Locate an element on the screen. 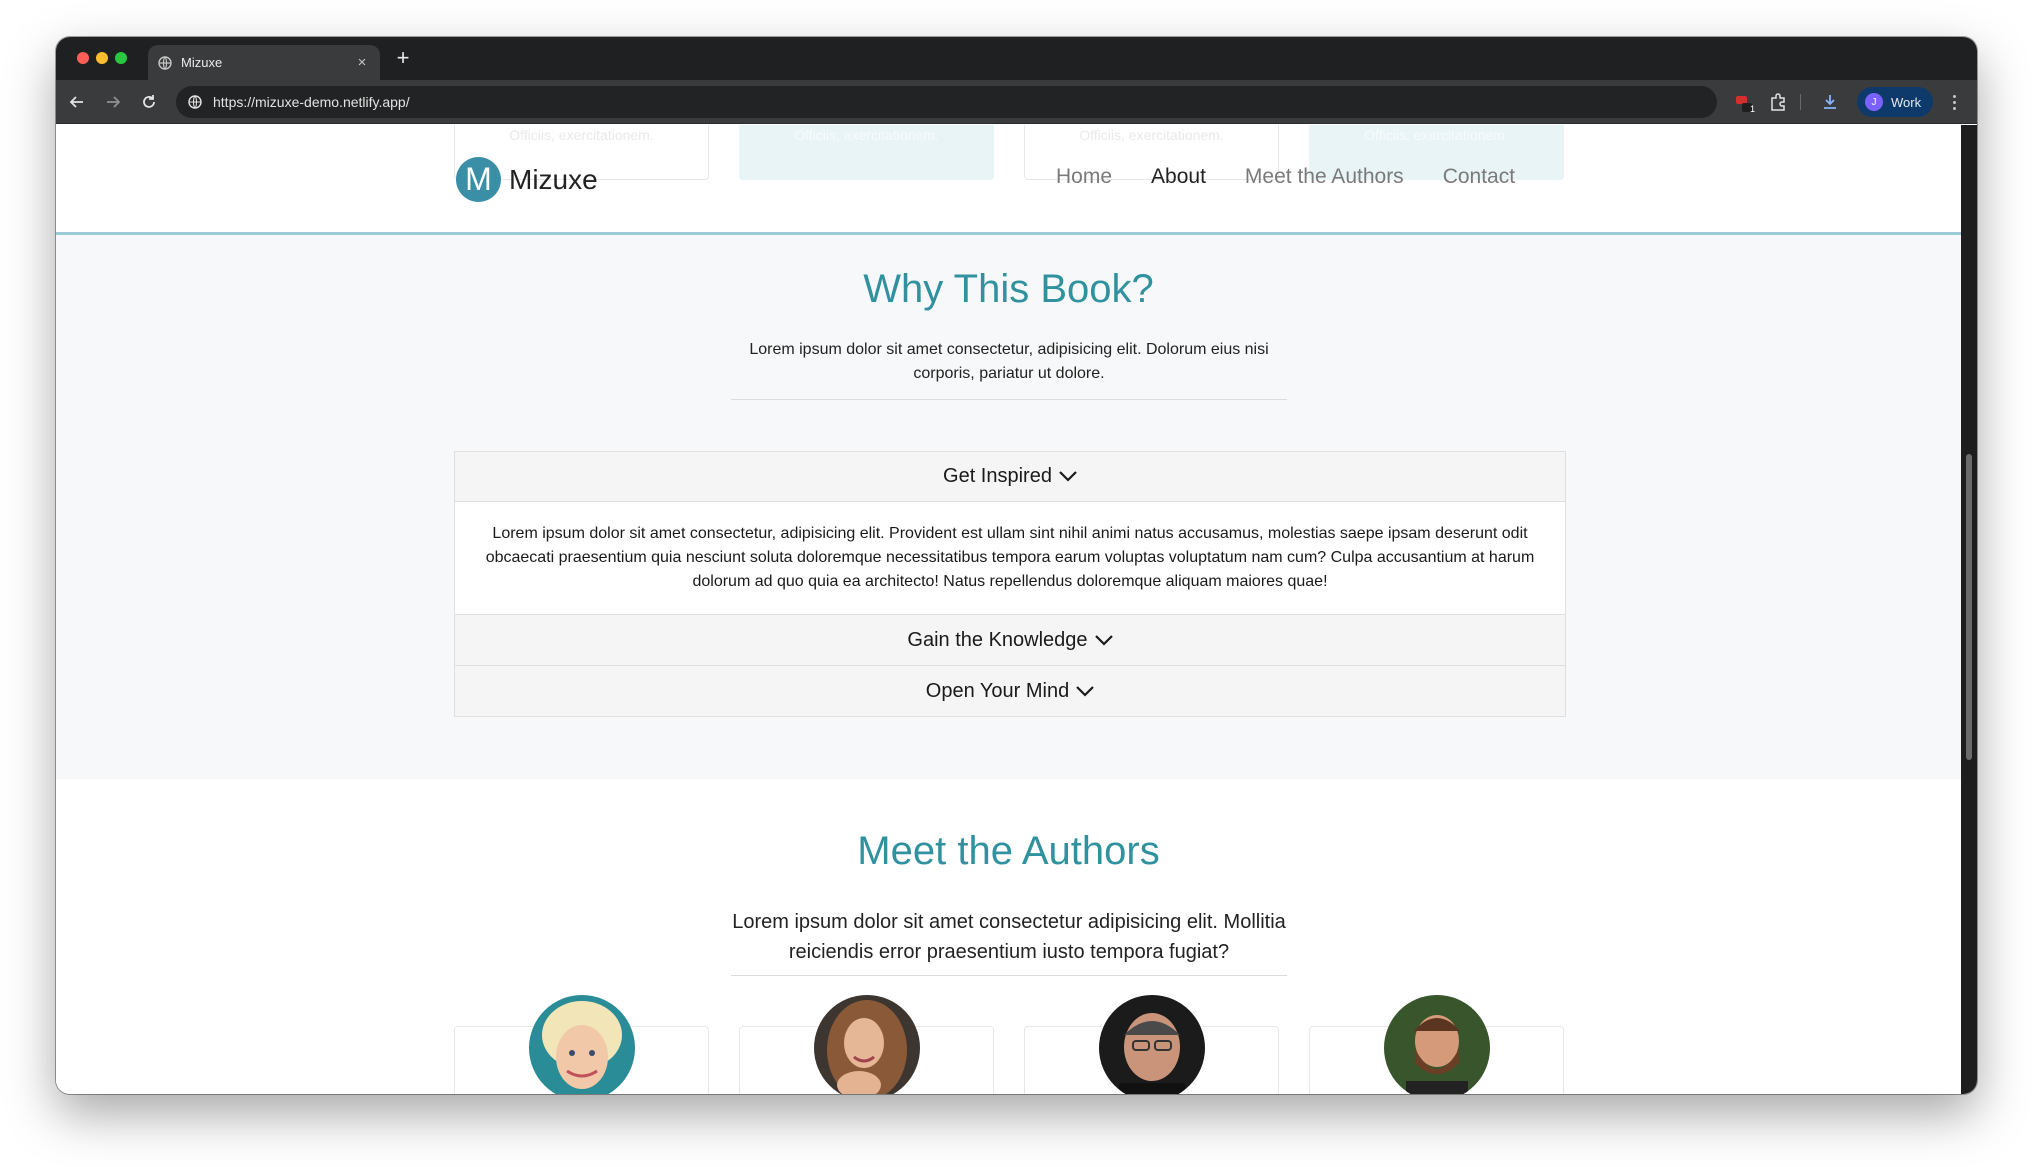  reload-icon is located at coordinates (149, 102).